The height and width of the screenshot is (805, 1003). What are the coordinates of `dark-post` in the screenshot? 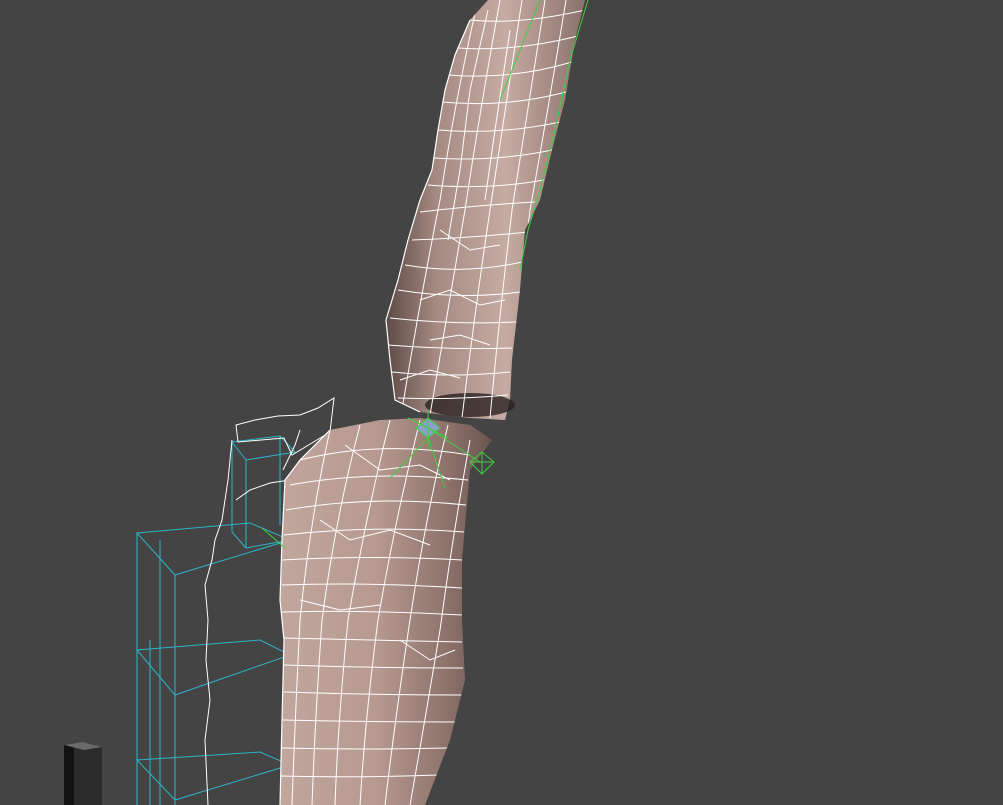 It's located at (83, 773).